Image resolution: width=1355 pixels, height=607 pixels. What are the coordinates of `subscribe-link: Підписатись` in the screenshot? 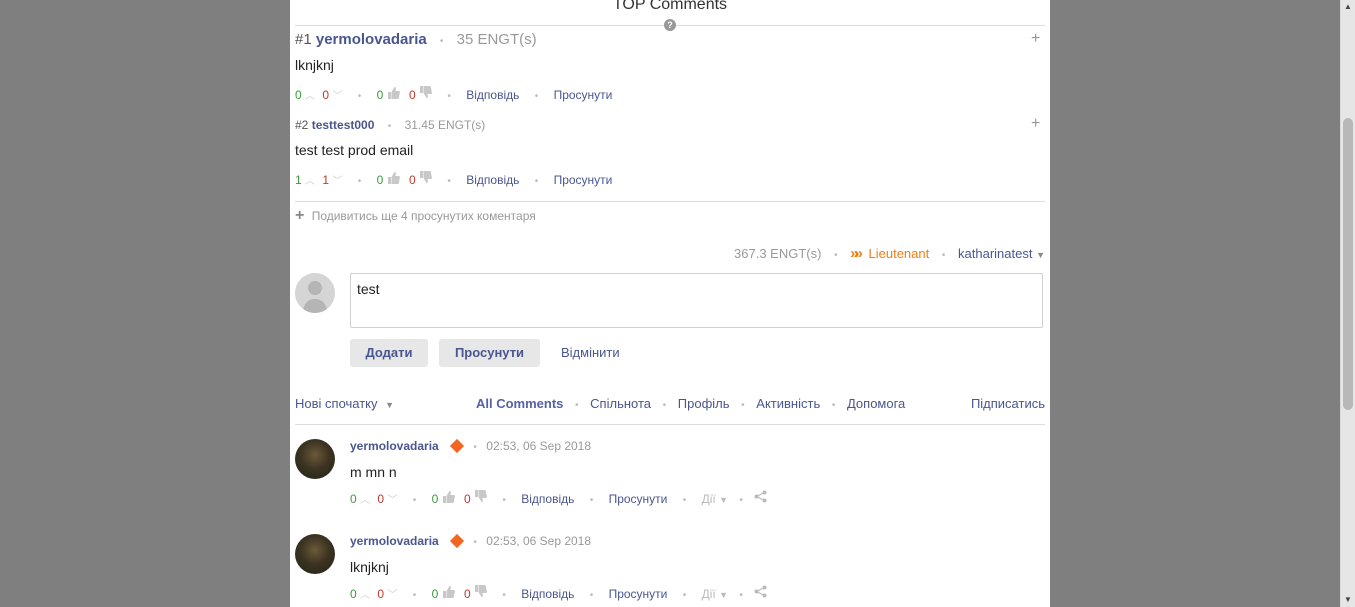 It's located at (1008, 403).